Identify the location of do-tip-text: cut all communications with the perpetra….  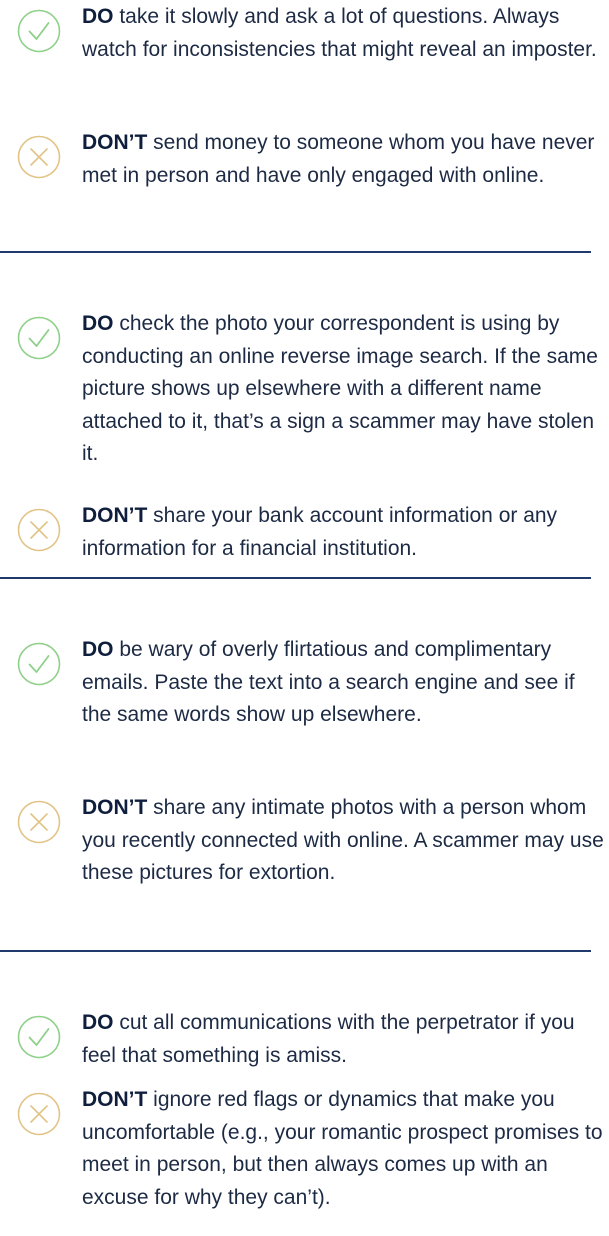
(328, 1039).